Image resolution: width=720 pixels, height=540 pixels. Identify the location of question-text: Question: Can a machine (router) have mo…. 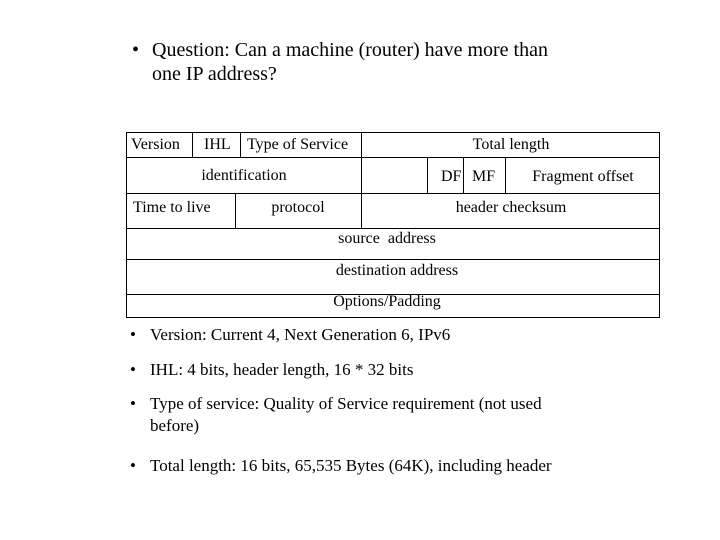
(350, 62).